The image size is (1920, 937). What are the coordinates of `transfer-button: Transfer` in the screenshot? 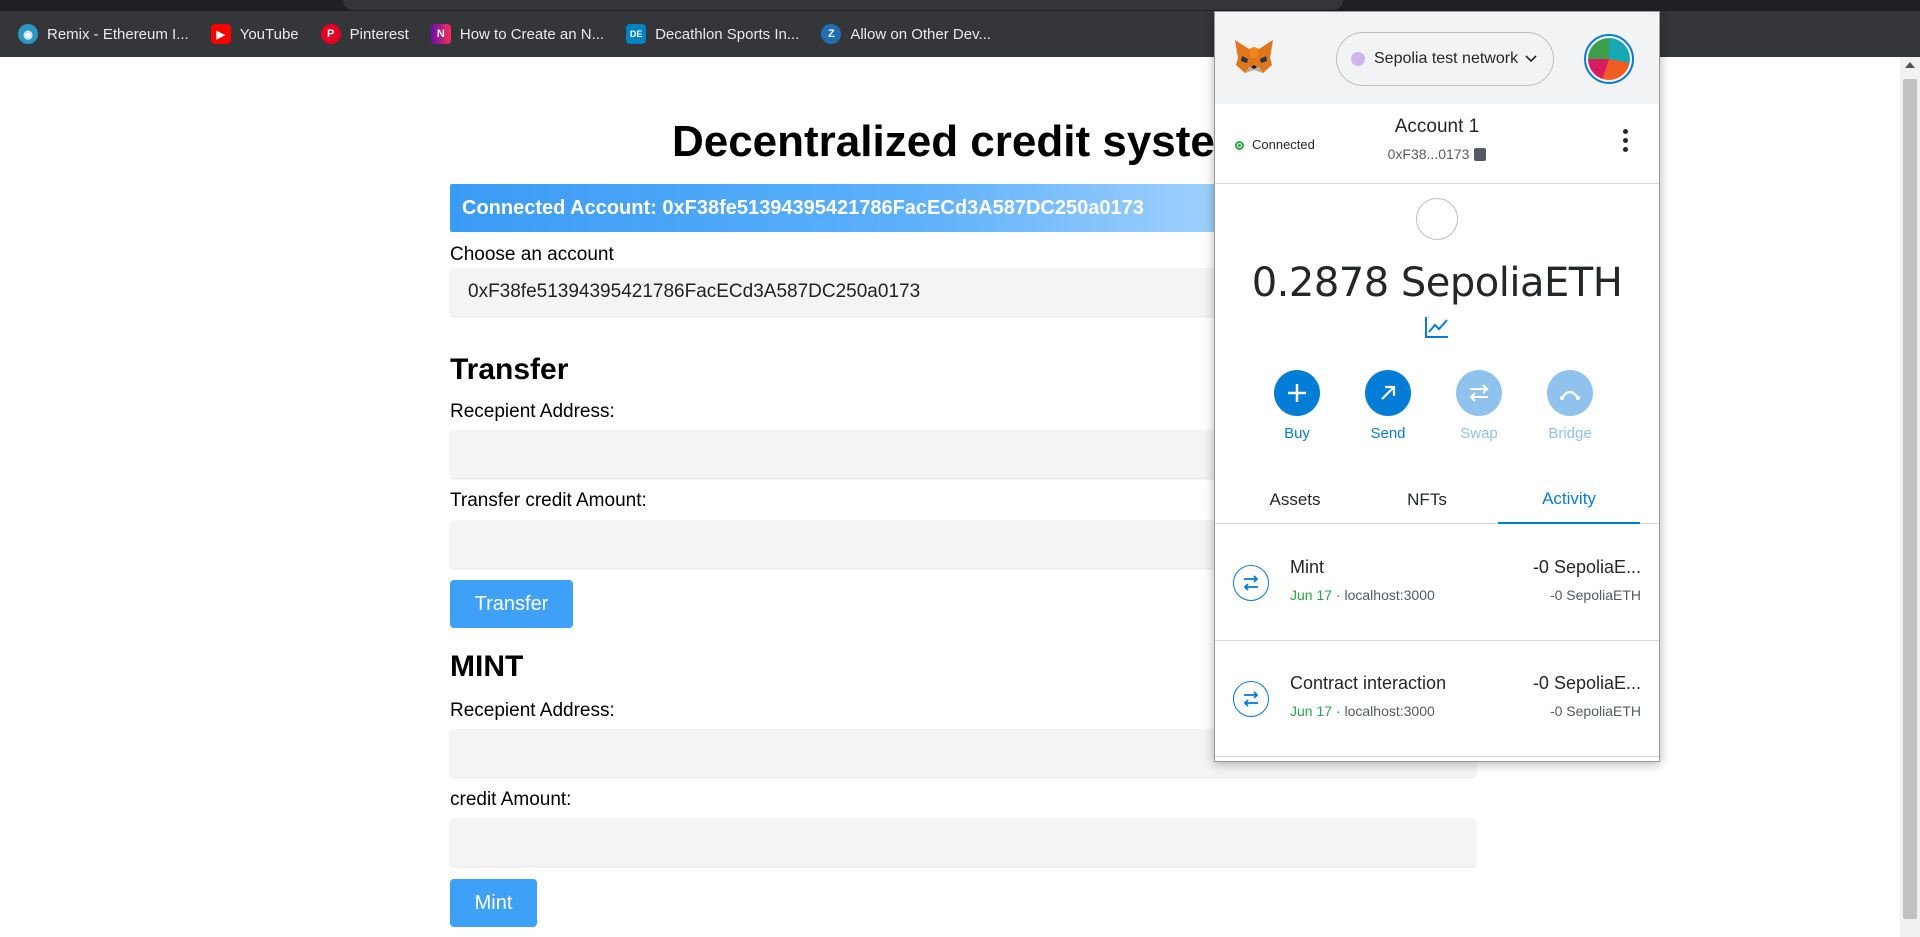 It's located at (511, 604).